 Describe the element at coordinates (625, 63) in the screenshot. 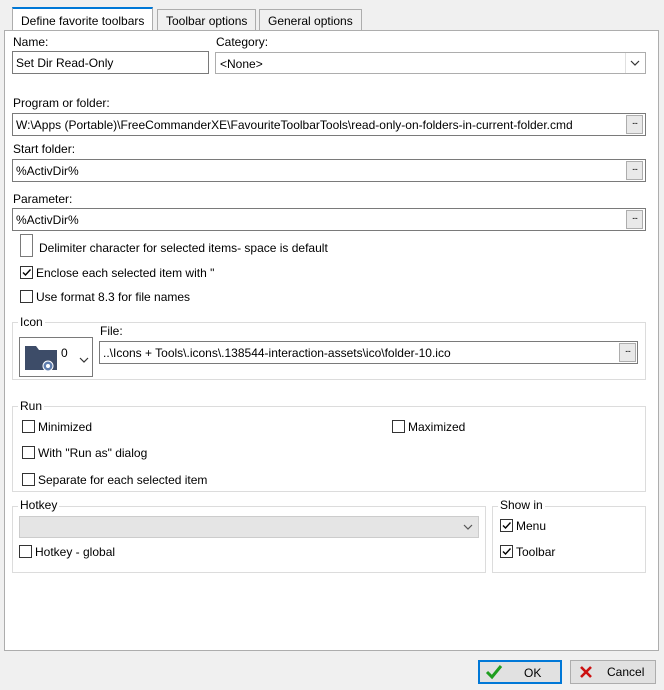

I see `category-dropdown-divider` at that location.